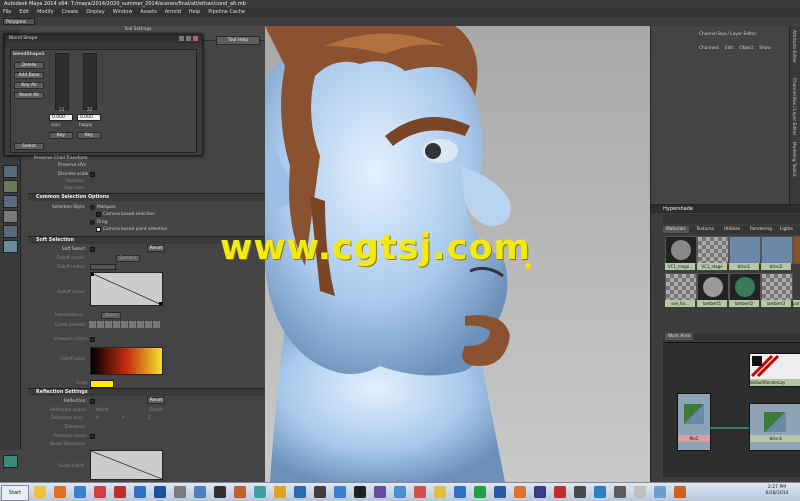 This screenshot has height=501, width=800. I want to click on lasso-tool-icon, so click(10, 186).